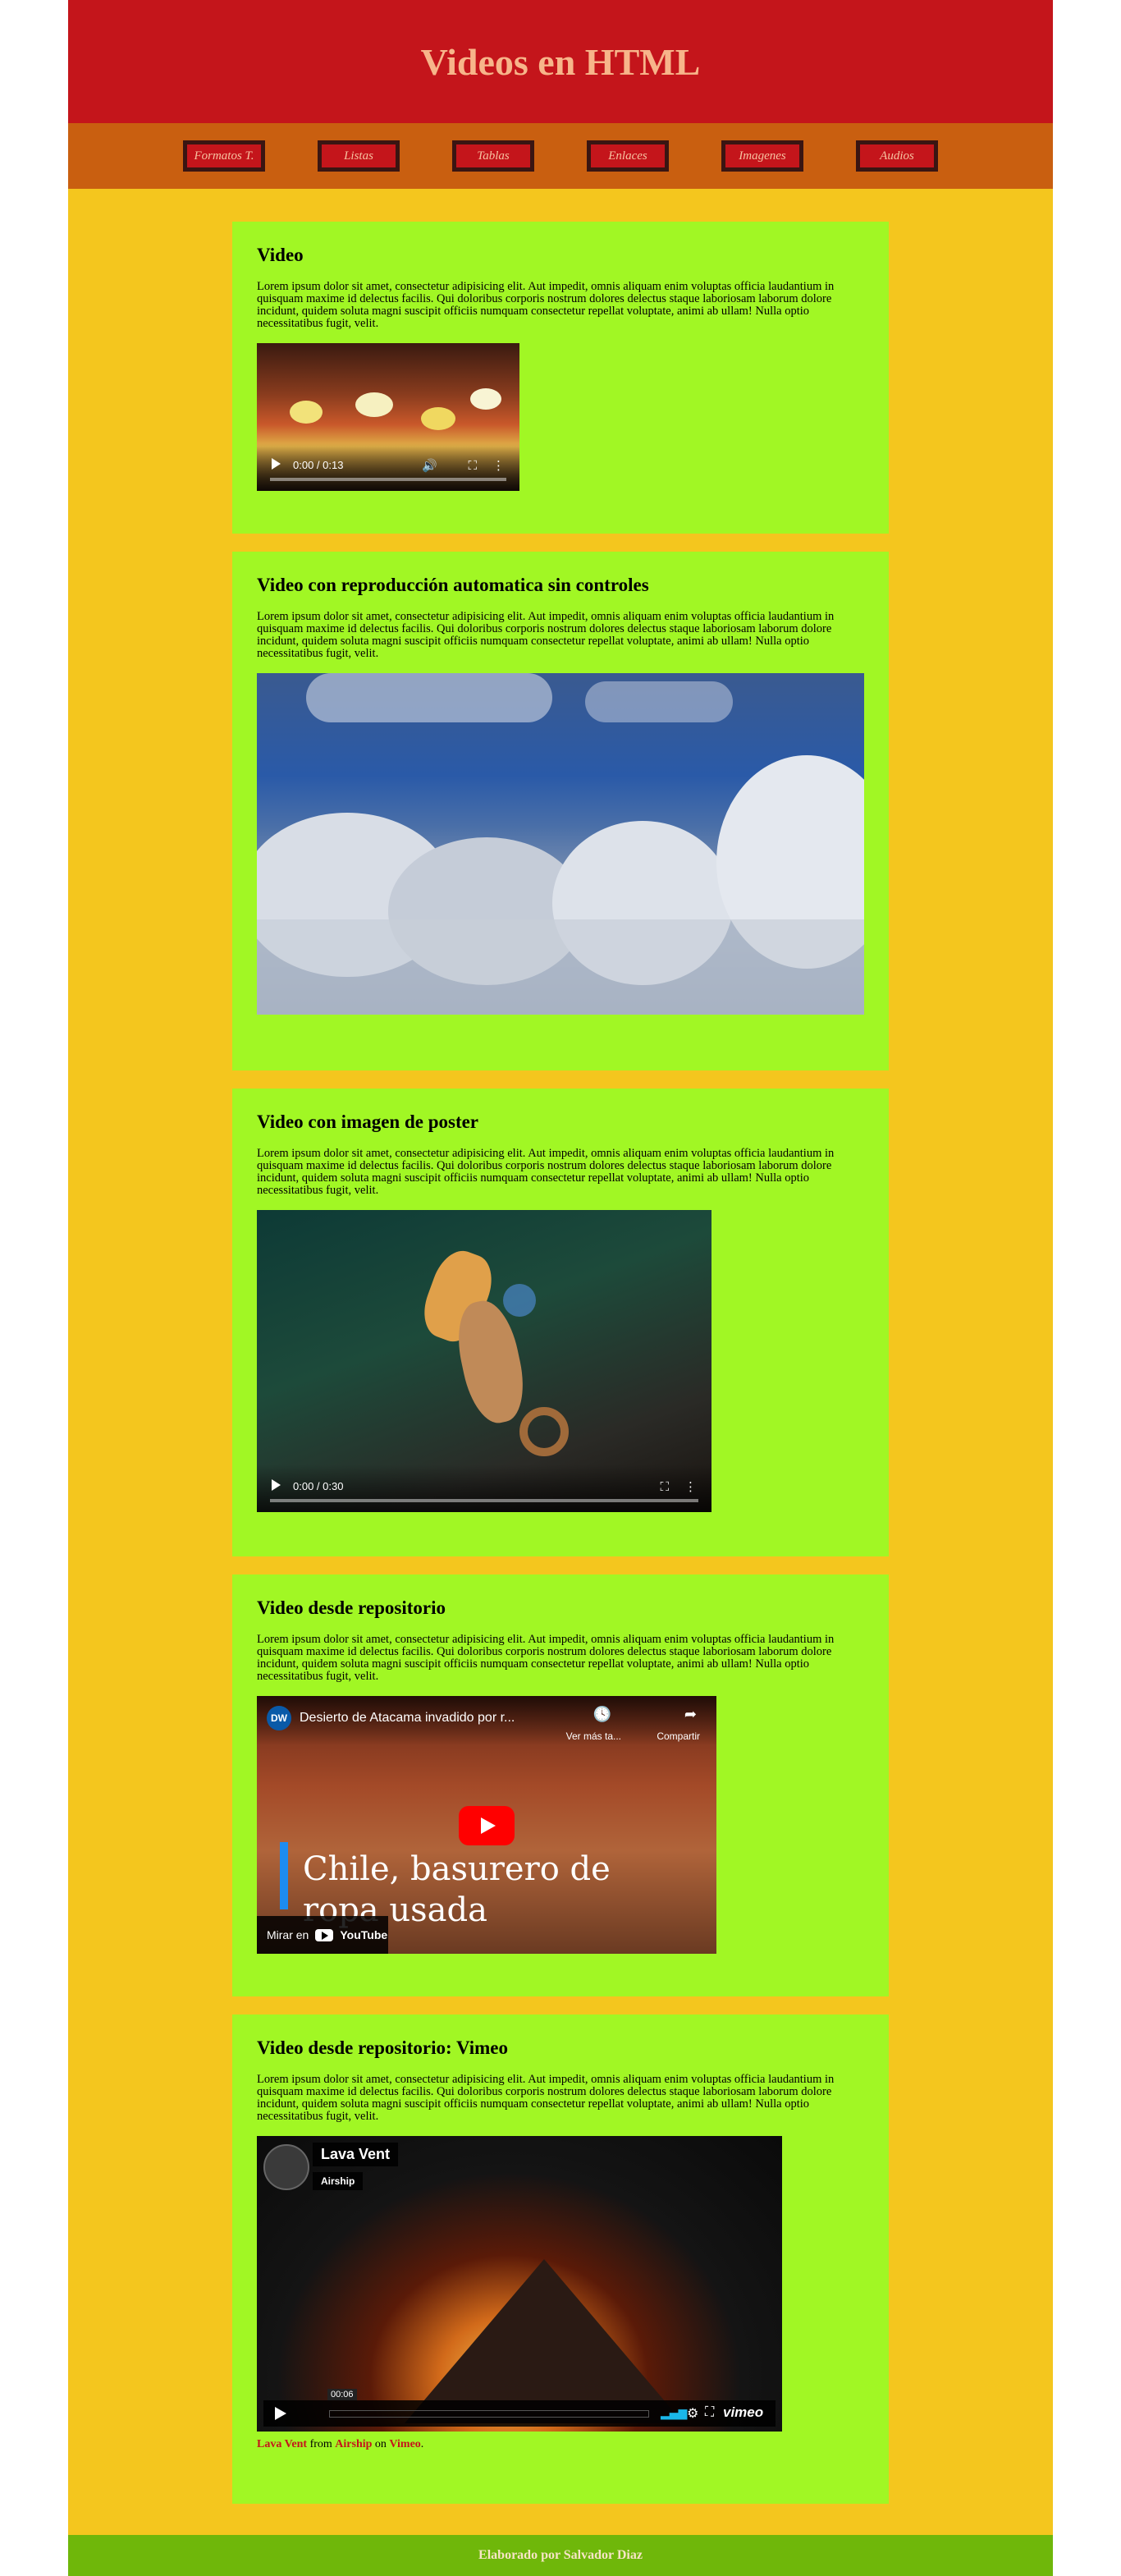 Image resolution: width=1121 pixels, height=2576 pixels. I want to click on headline-accent, so click(284, 1876).